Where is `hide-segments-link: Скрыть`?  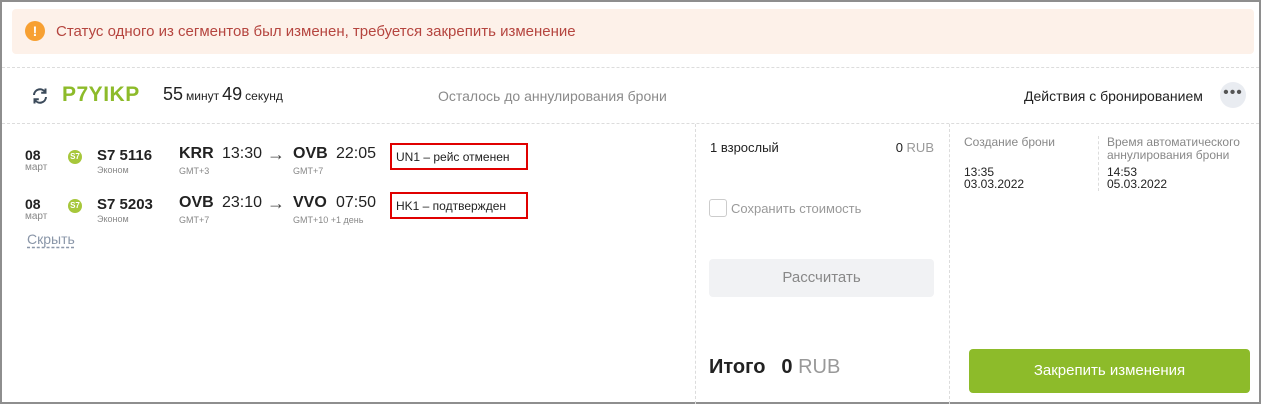
hide-segments-link: Скрыть is located at coordinates (51, 239).